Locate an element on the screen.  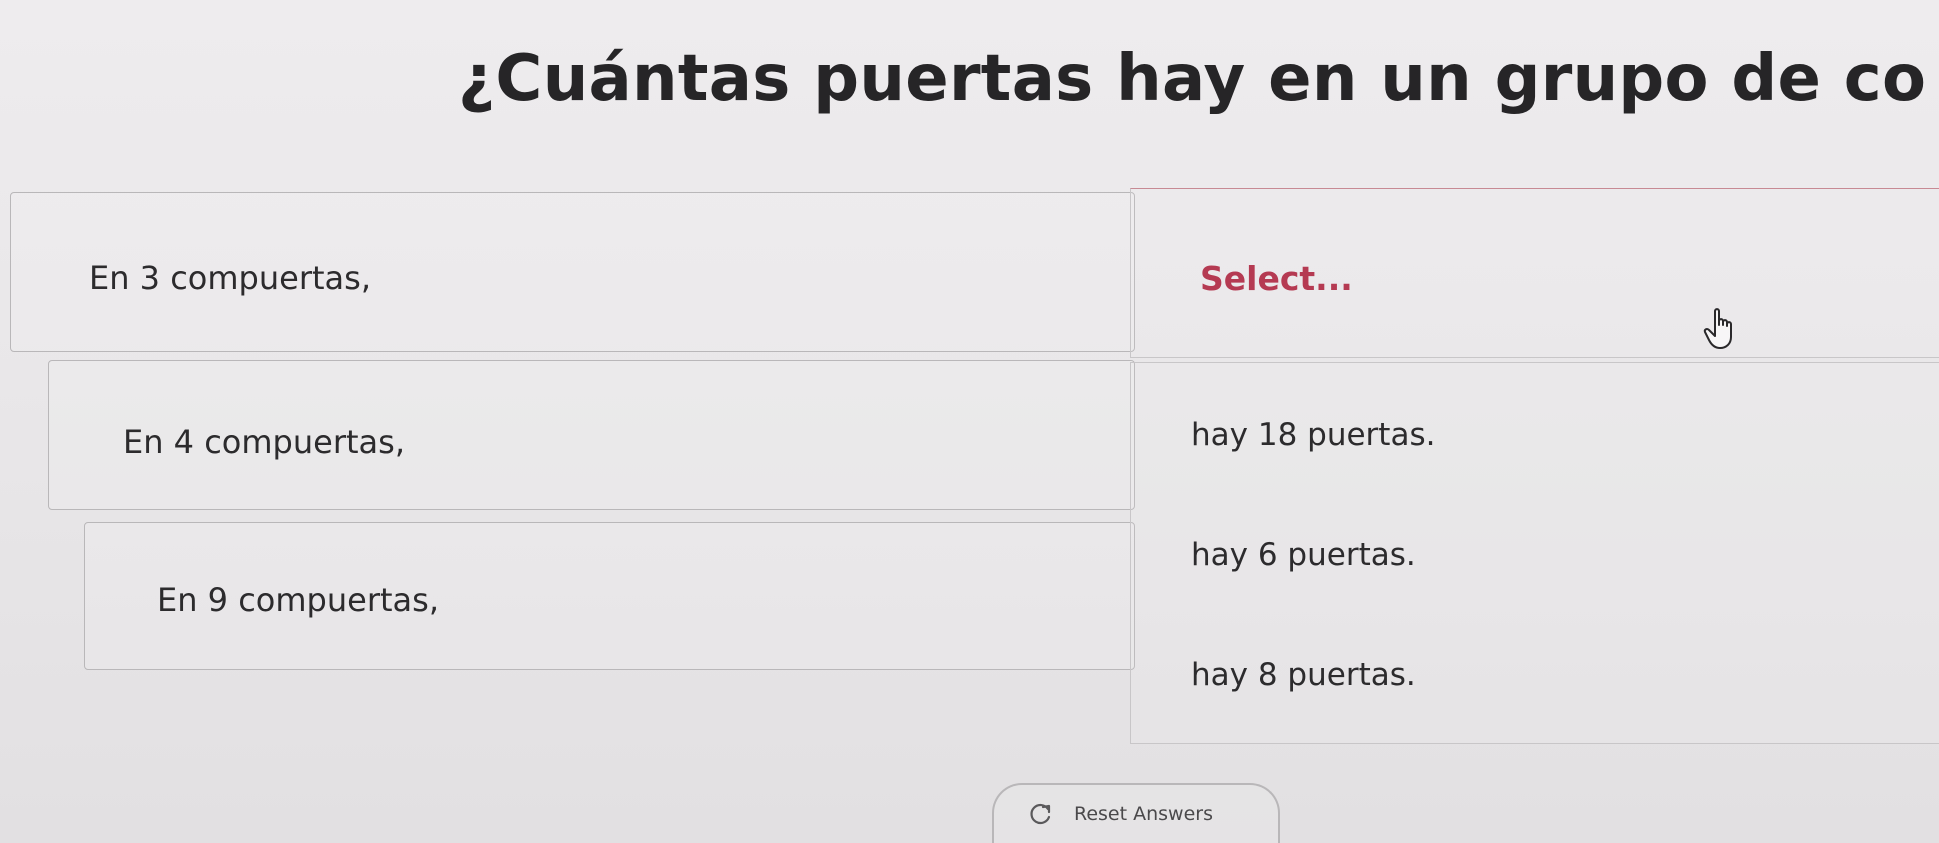
answer-option: hay 6 puertas. is located at coordinates (1303, 555).